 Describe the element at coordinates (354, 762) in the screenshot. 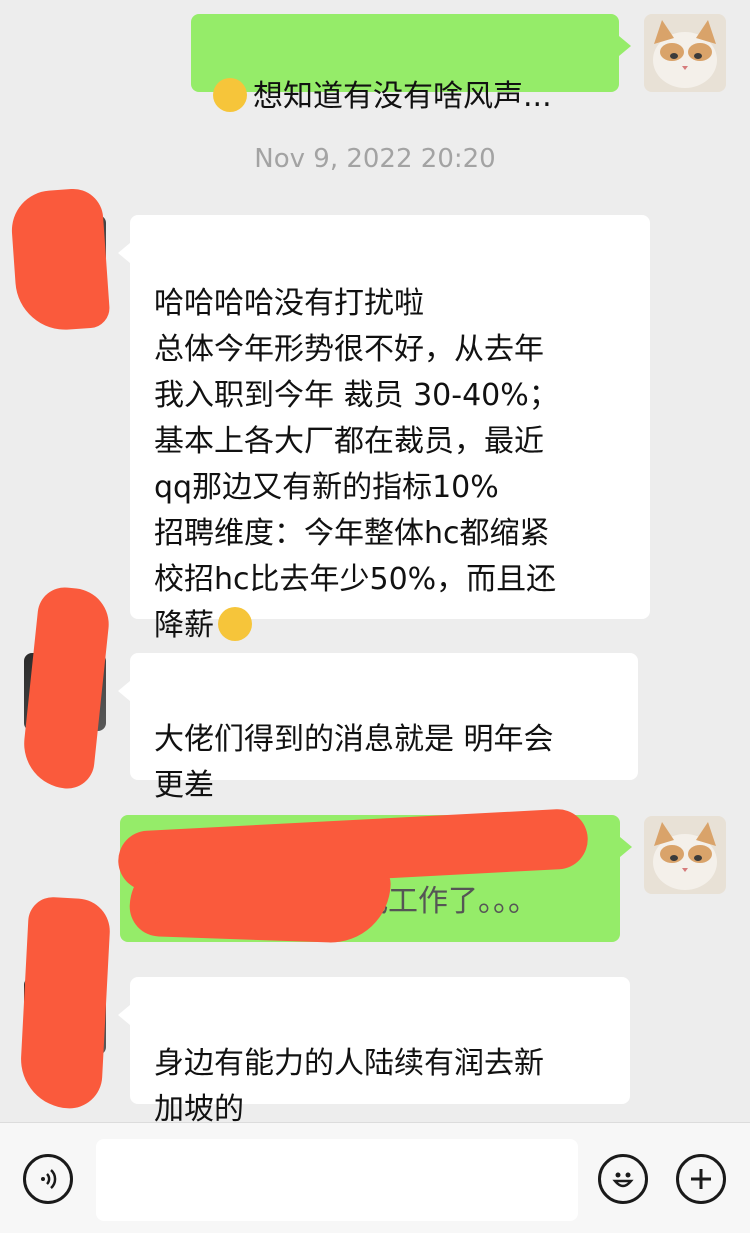

I see `message-text: 大佬们得到的消息就是 明年会 更差` at that location.